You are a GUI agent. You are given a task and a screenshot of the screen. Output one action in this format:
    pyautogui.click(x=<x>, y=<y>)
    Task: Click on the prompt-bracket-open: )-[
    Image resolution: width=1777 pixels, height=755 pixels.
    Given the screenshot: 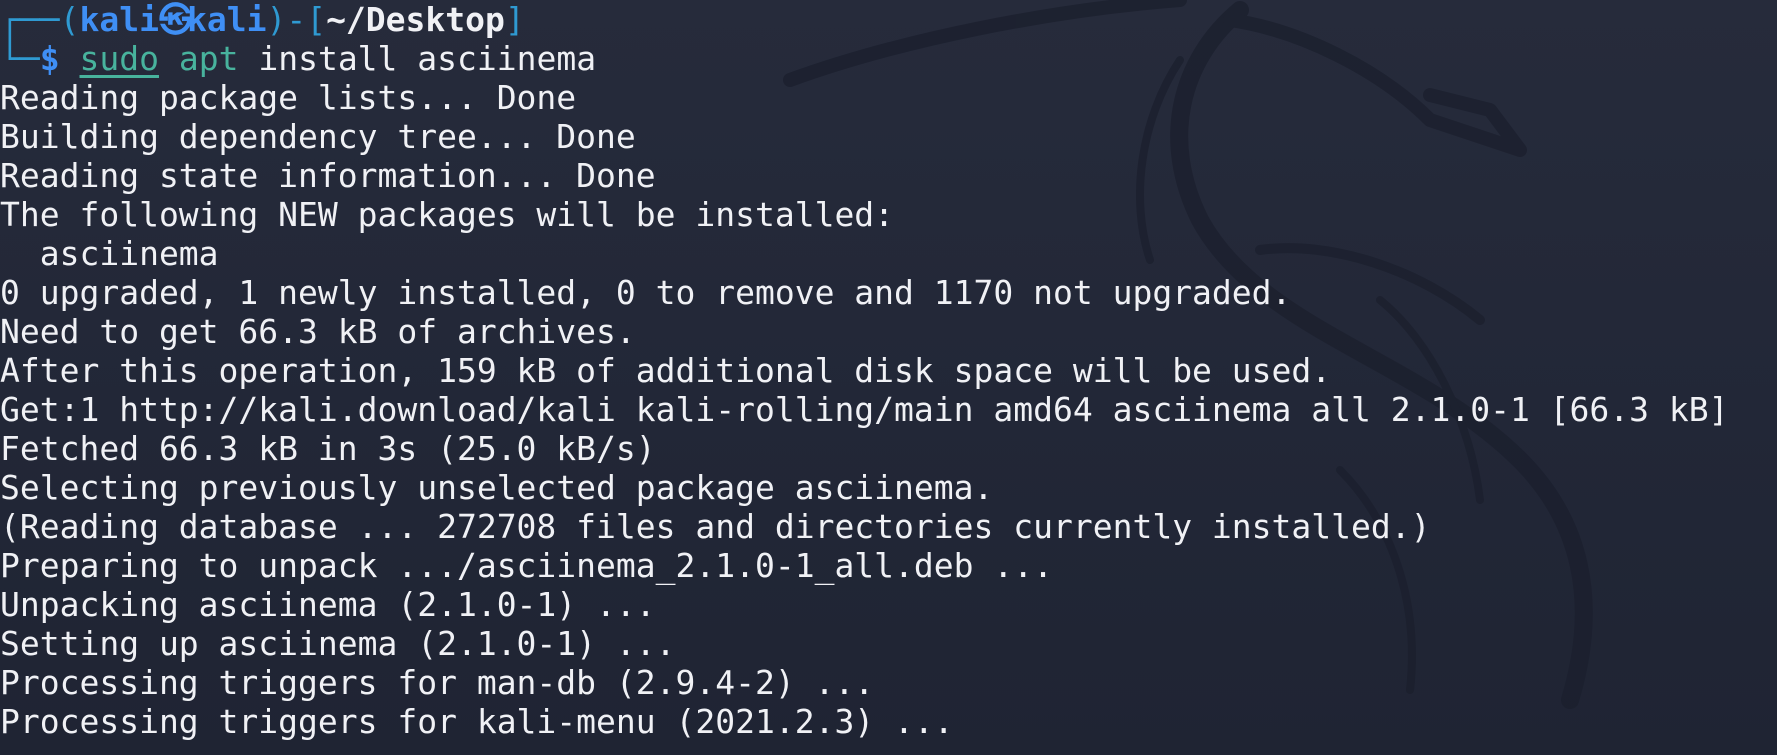 What is the action you would take?
    pyautogui.click(x=296, y=19)
    